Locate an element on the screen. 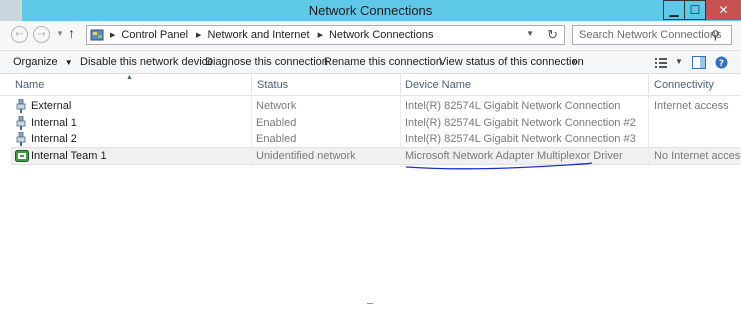  maximize-button: ☐ is located at coordinates (695, 10).